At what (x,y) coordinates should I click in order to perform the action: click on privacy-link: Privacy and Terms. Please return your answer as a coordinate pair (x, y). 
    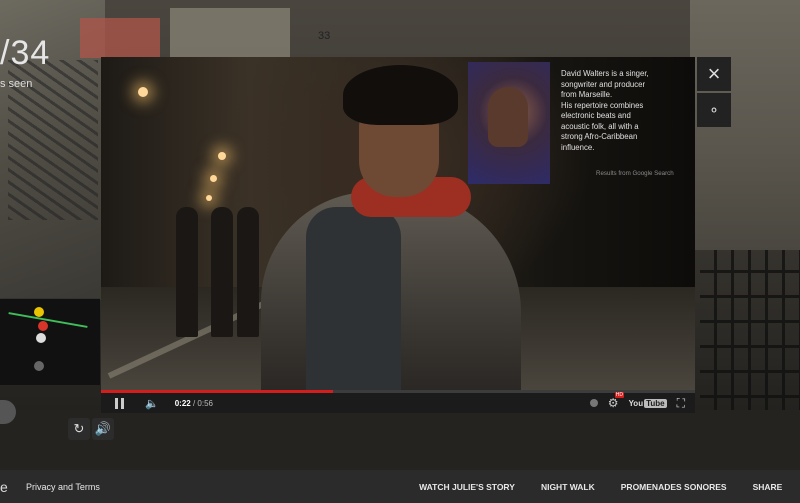
    Looking at the image, I should click on (63, 487).